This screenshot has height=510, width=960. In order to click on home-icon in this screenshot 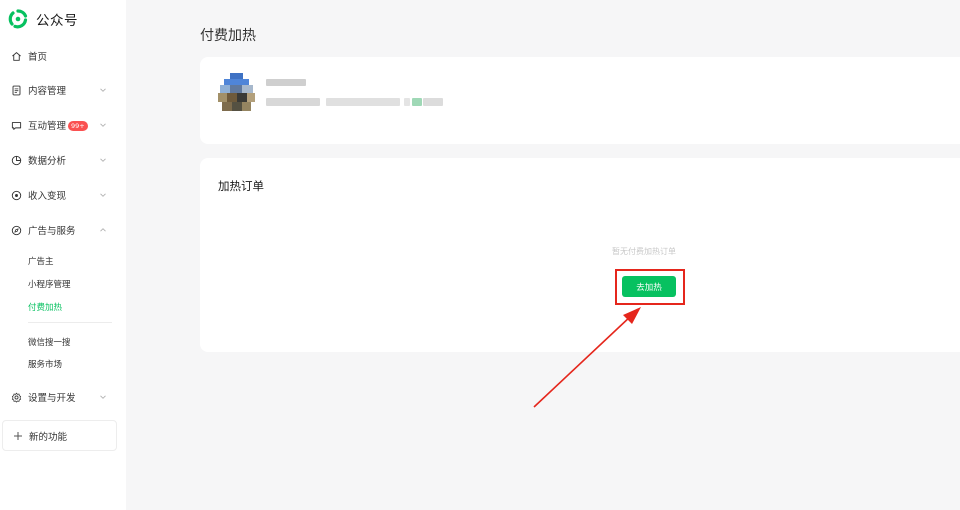, I will do `click(16, 56)`.